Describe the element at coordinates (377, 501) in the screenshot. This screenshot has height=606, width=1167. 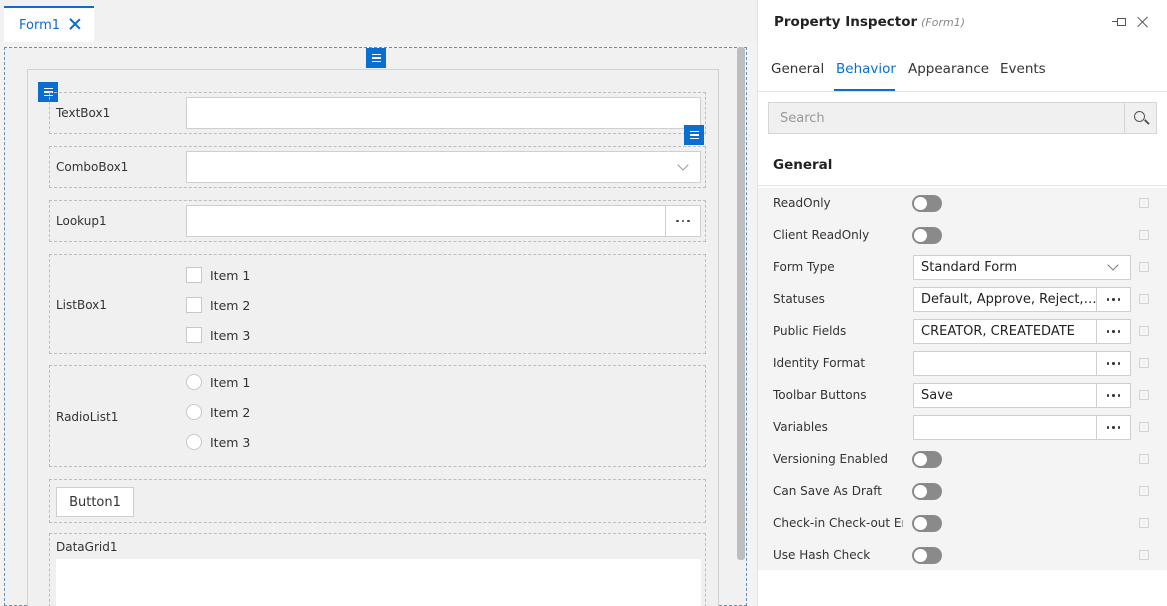
I see `button-row: Button1` at that location.